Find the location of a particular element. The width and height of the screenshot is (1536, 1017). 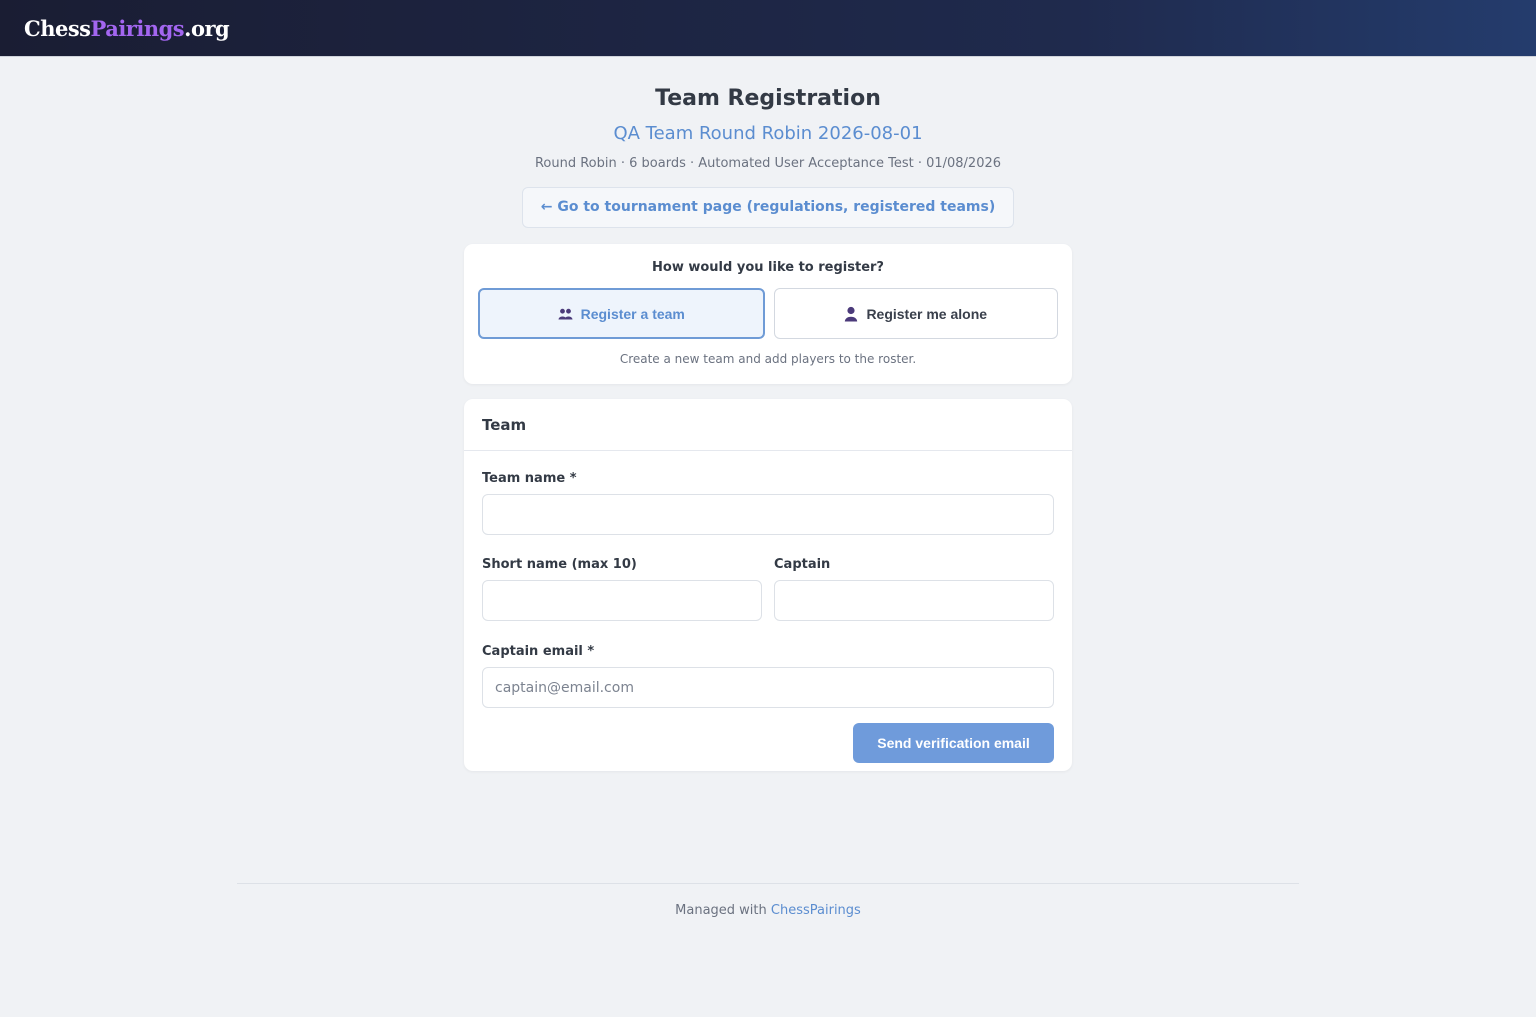

captain-input is located at coordinates (914, 600).